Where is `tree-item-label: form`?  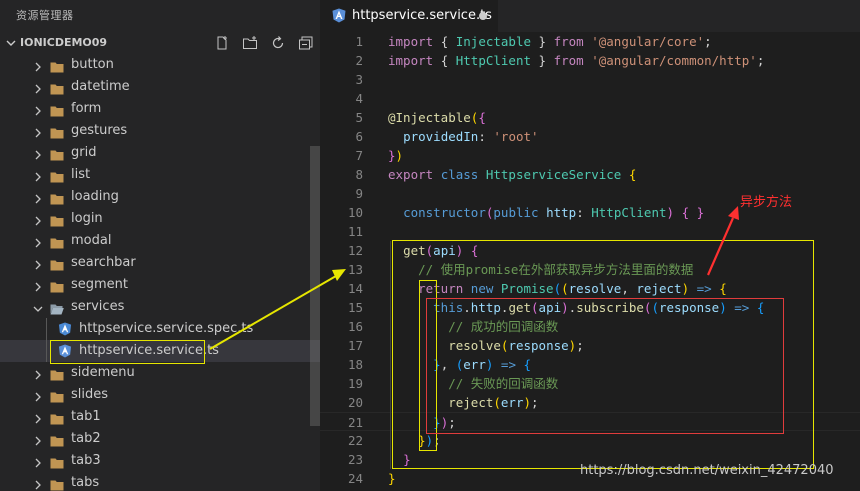
tree-item-label: form is located at coordinates (86, 108).